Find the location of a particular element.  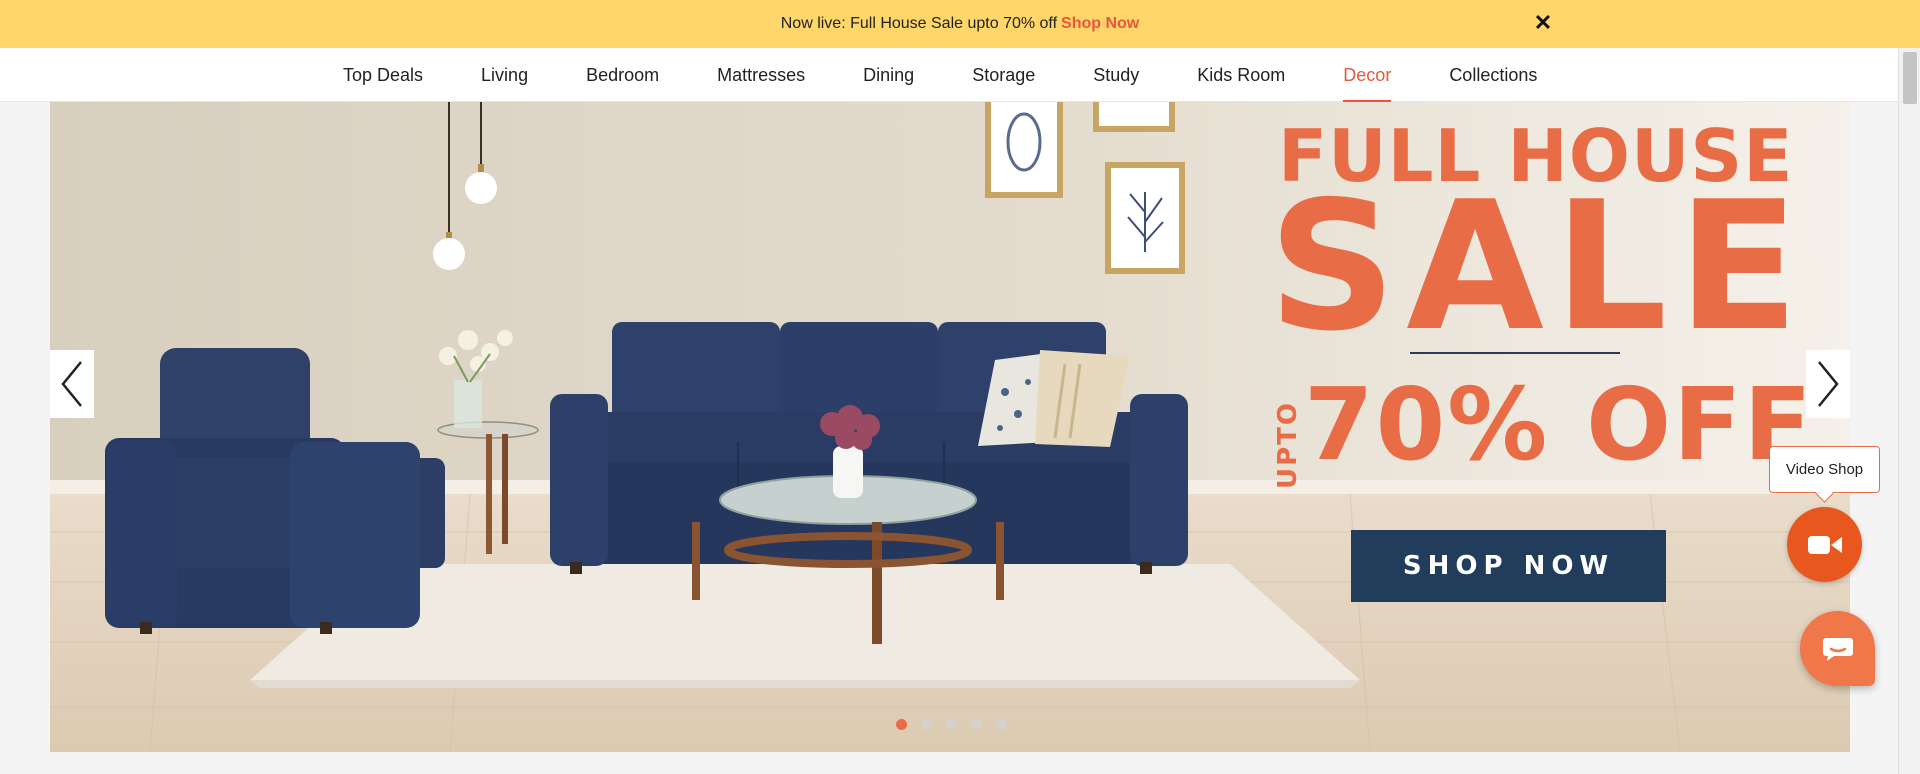

nav-item-dining: Dining is located at coordinates (888, 75).